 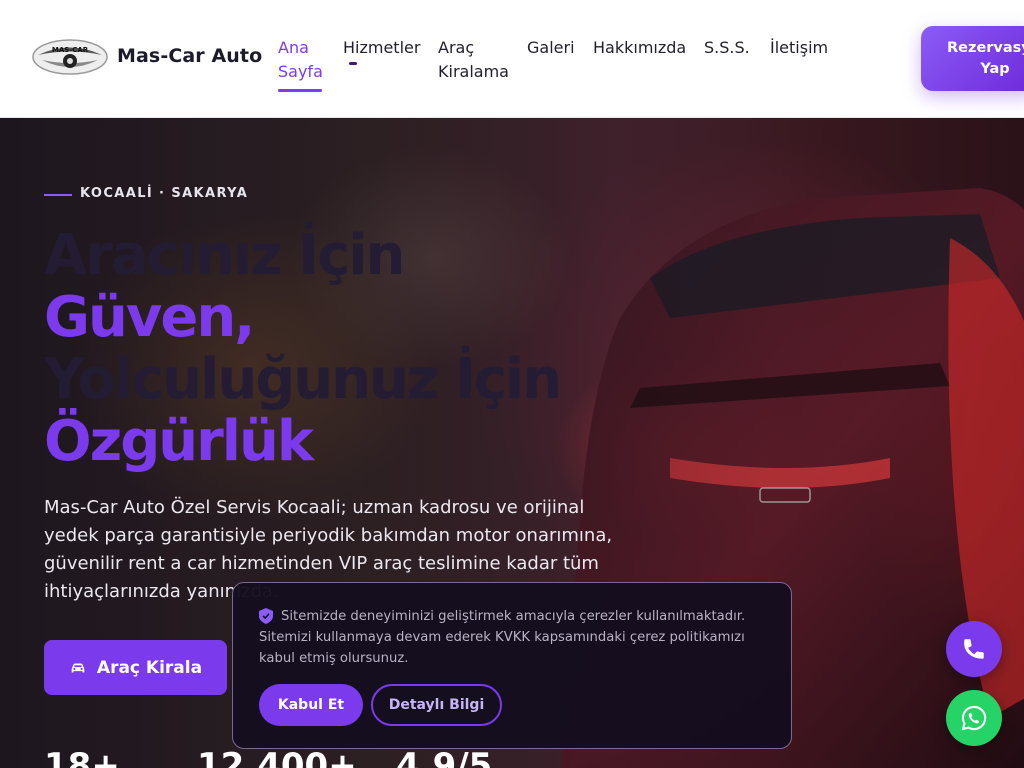 I want to click on nav-label: Hakkımızda, so click(x=640, y=47).